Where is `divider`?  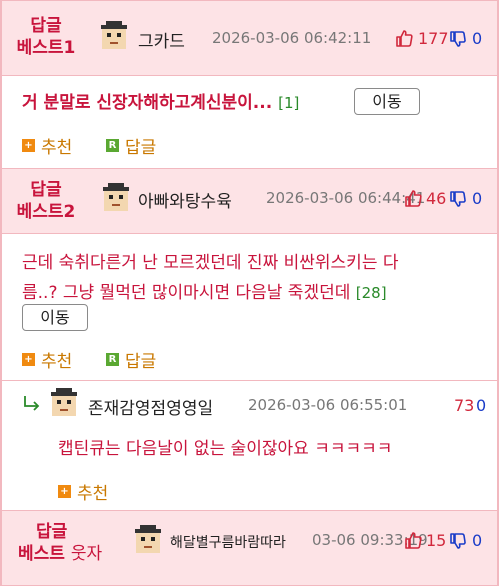 divider is located at coordinates (249, 380).